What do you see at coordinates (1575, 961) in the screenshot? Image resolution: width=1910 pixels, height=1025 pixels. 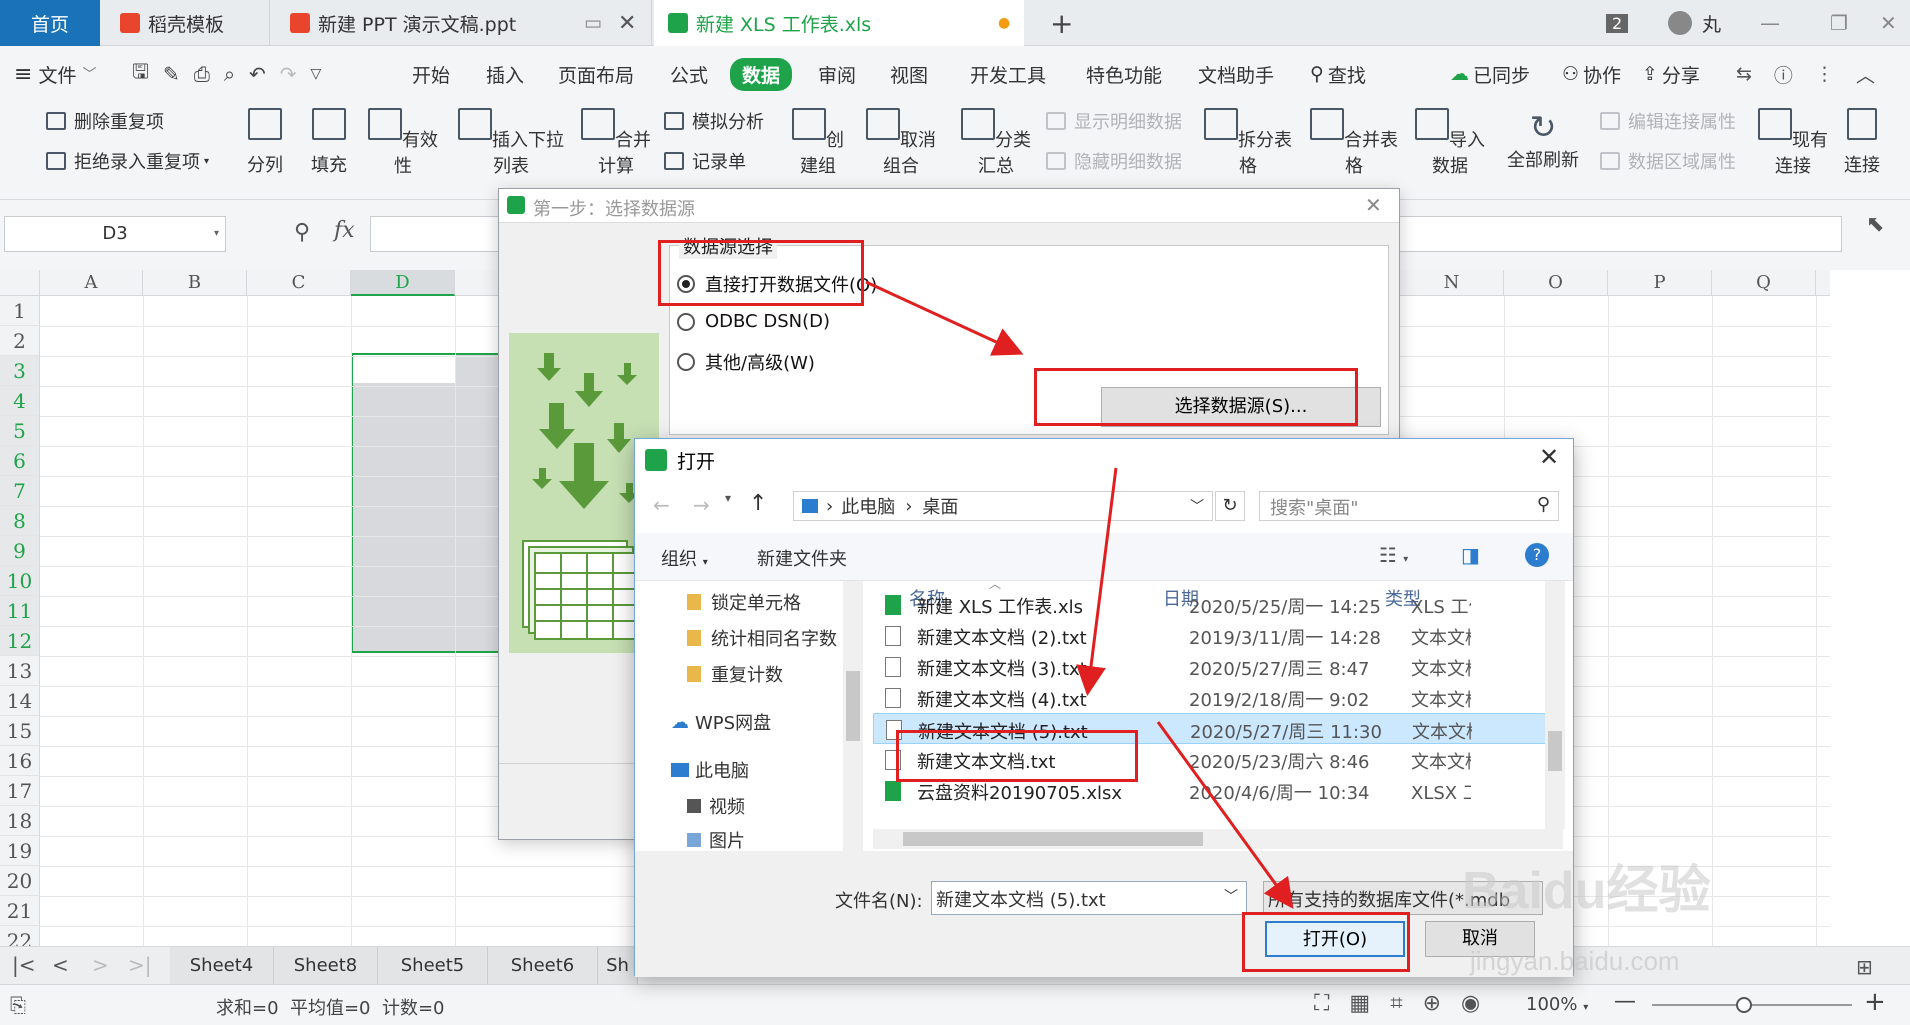 I see `watermark-url: jingyan.baidu.com` at bounding box center [1575, 961].